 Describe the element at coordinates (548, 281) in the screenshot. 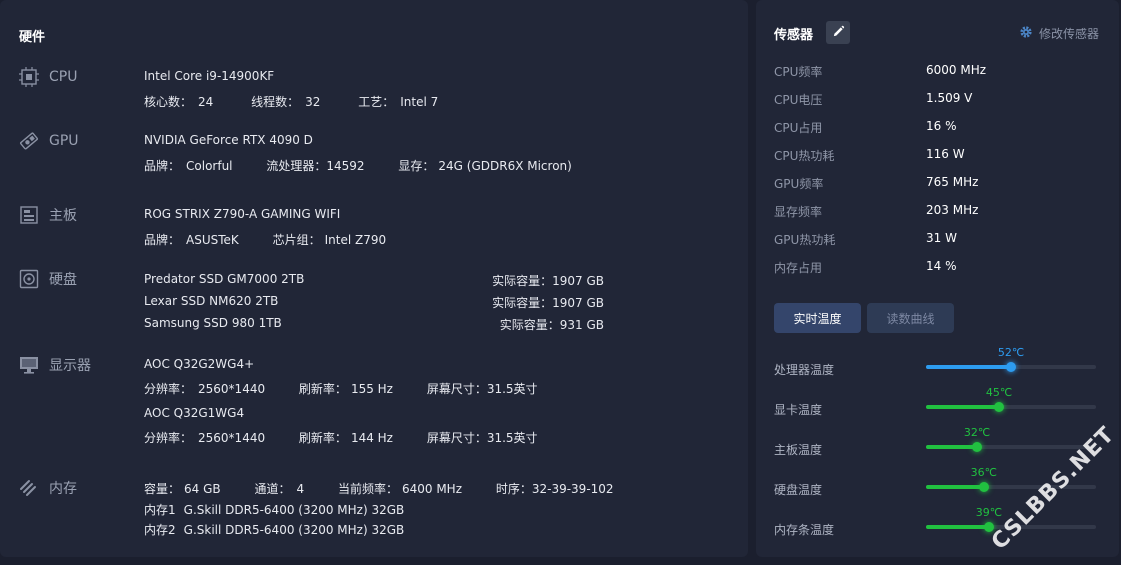

I see `disk-capacity-1: 实际容量：1907 GB` at that location.